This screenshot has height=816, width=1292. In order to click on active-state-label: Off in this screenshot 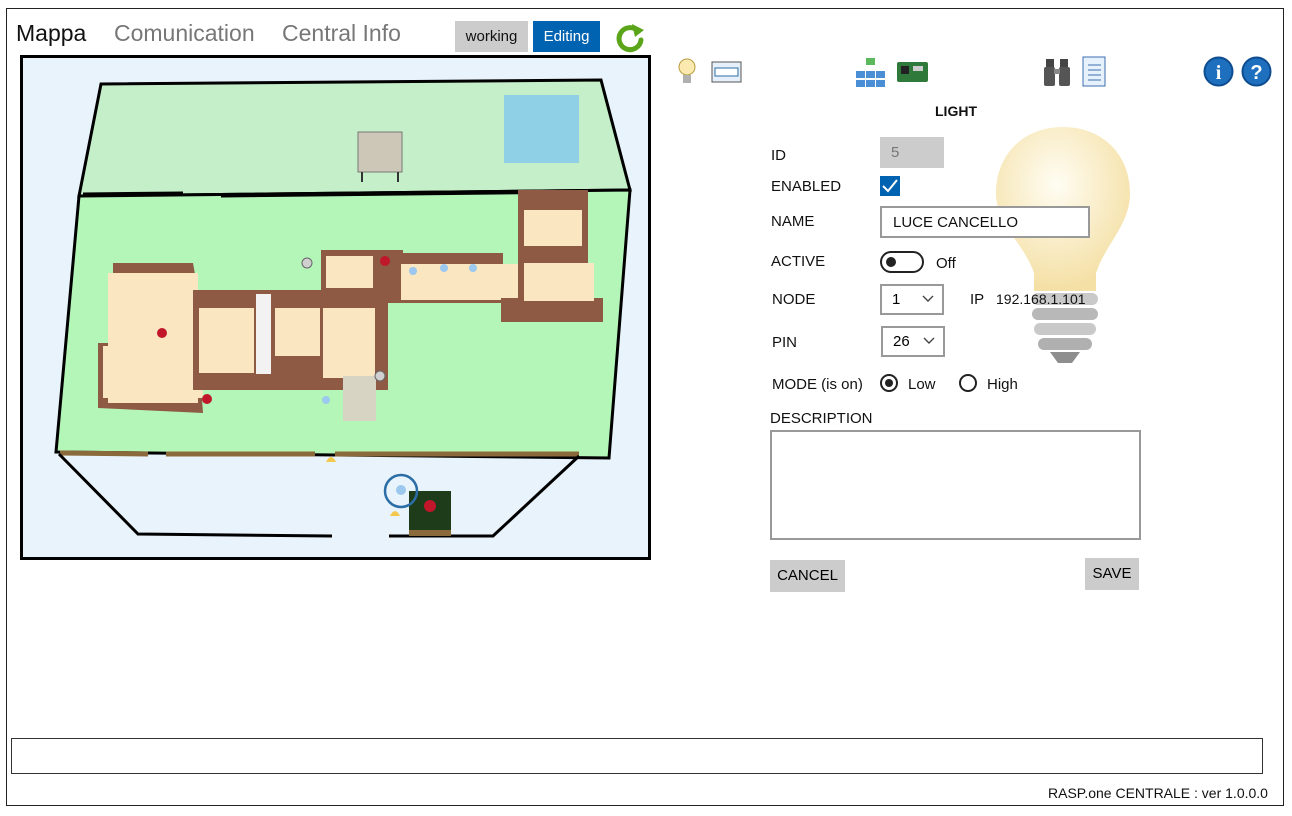, I will do `click(946, 263)`.